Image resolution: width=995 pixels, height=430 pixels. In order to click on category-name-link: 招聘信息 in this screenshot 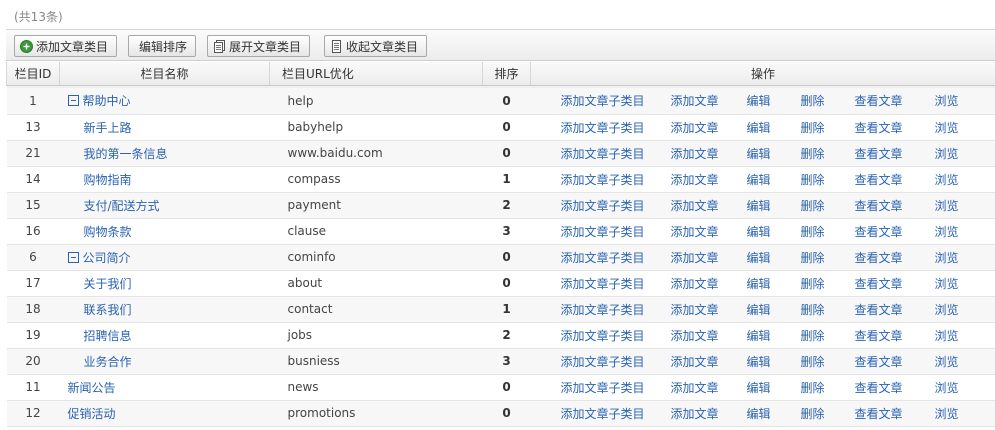, I will do `click(108, 336)`.